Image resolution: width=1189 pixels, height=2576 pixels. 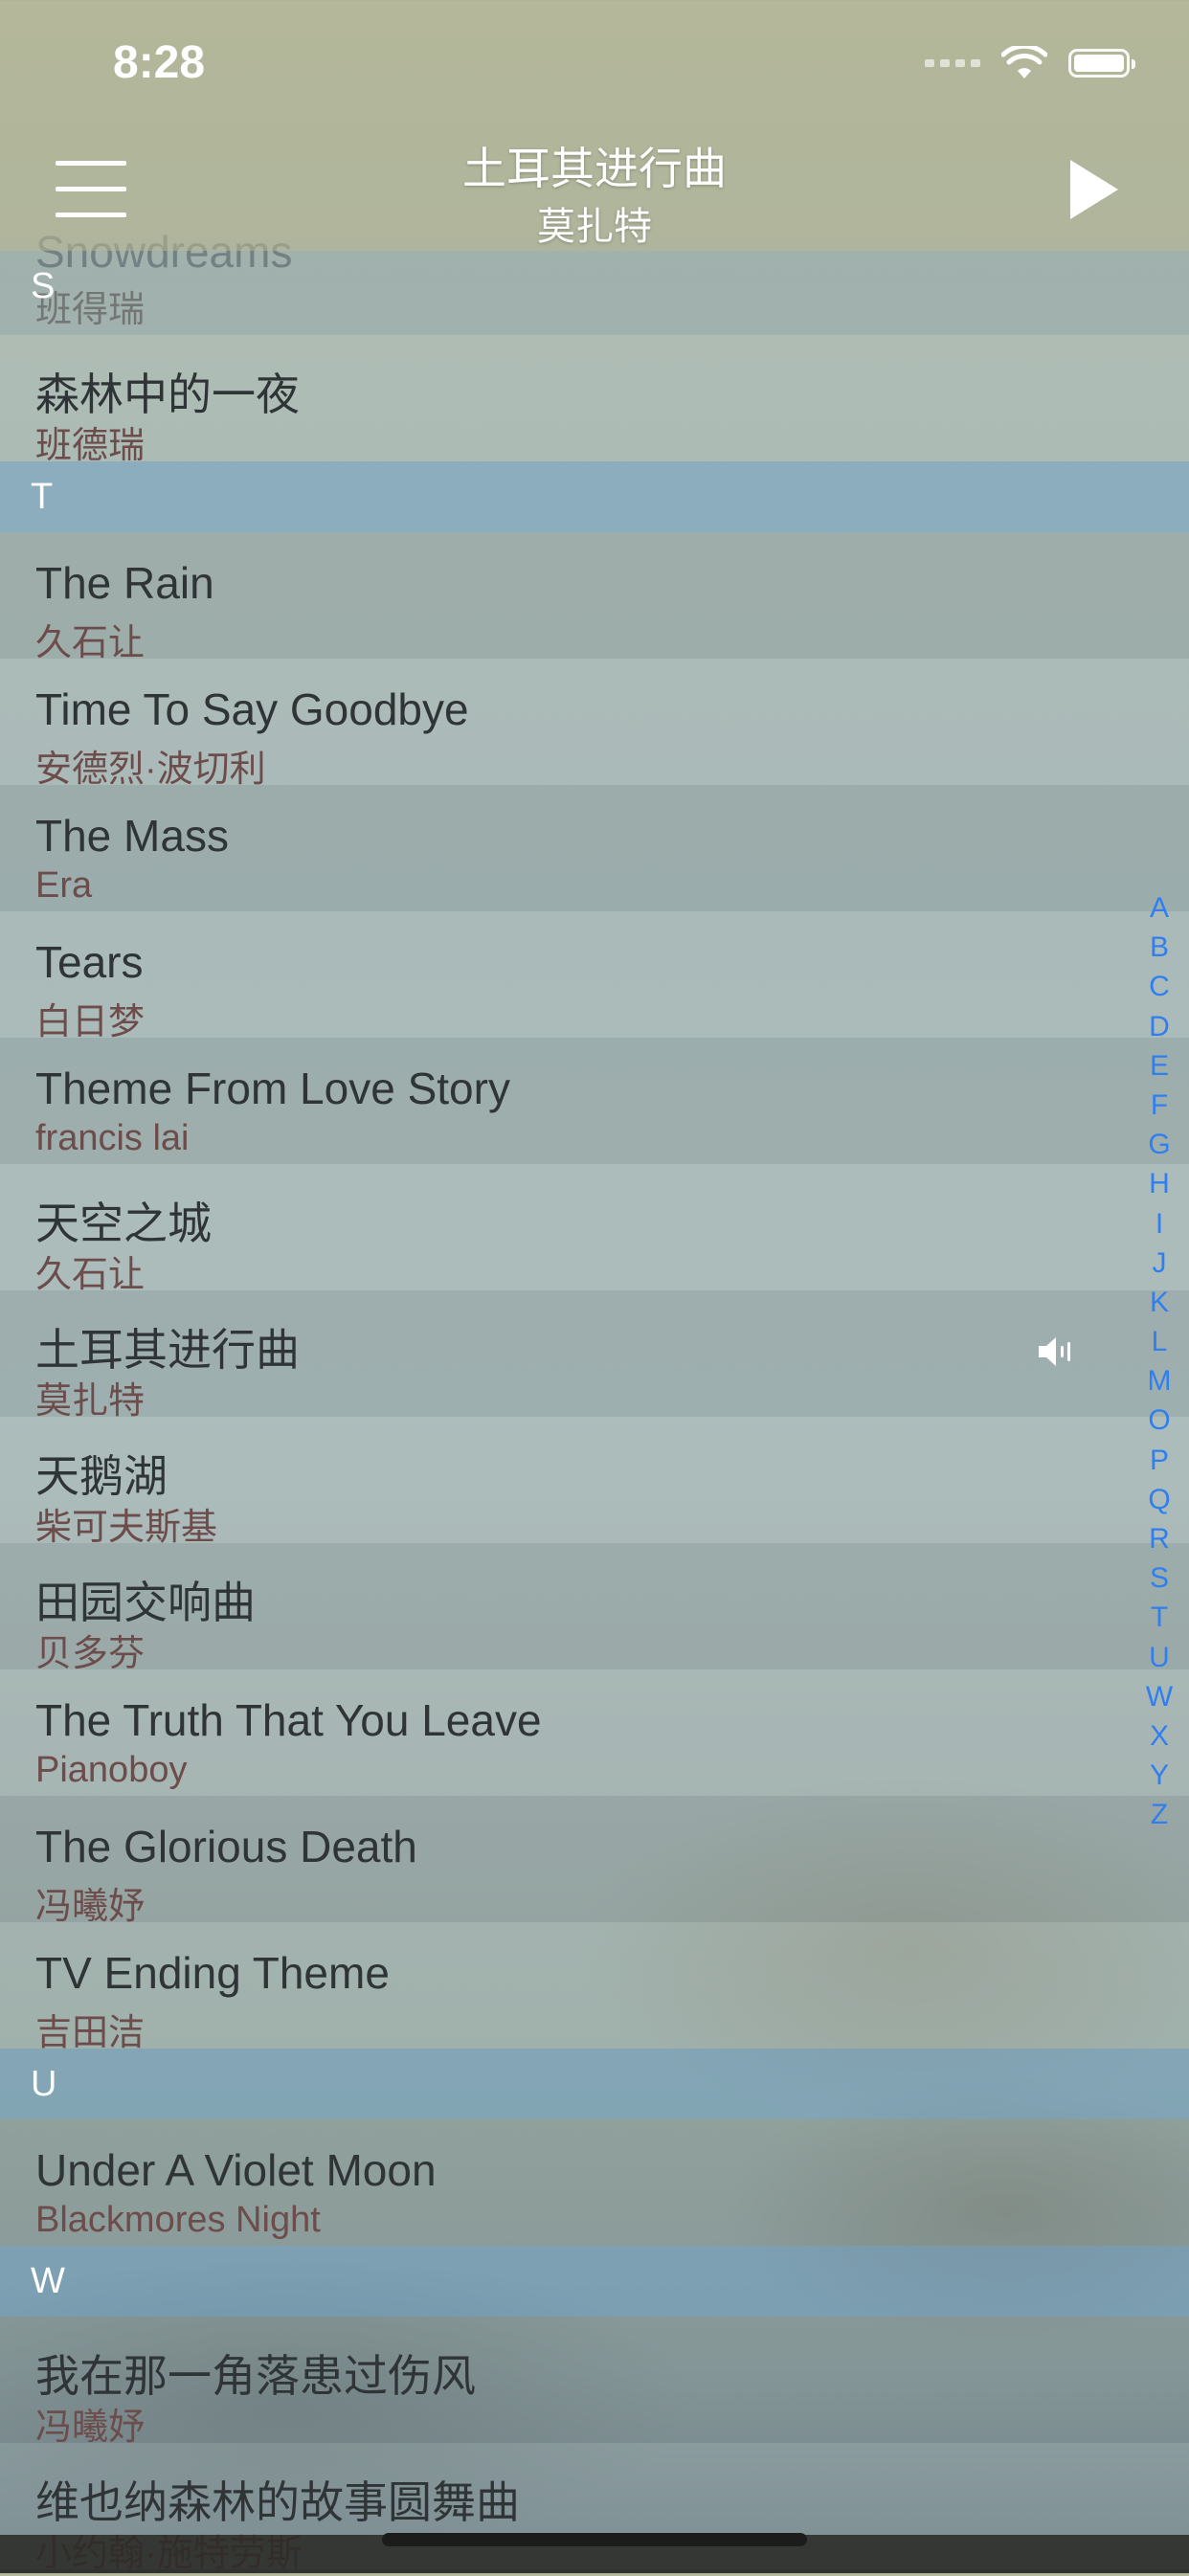 I want to click on index-letter: C, so click(x=1159, y=987).